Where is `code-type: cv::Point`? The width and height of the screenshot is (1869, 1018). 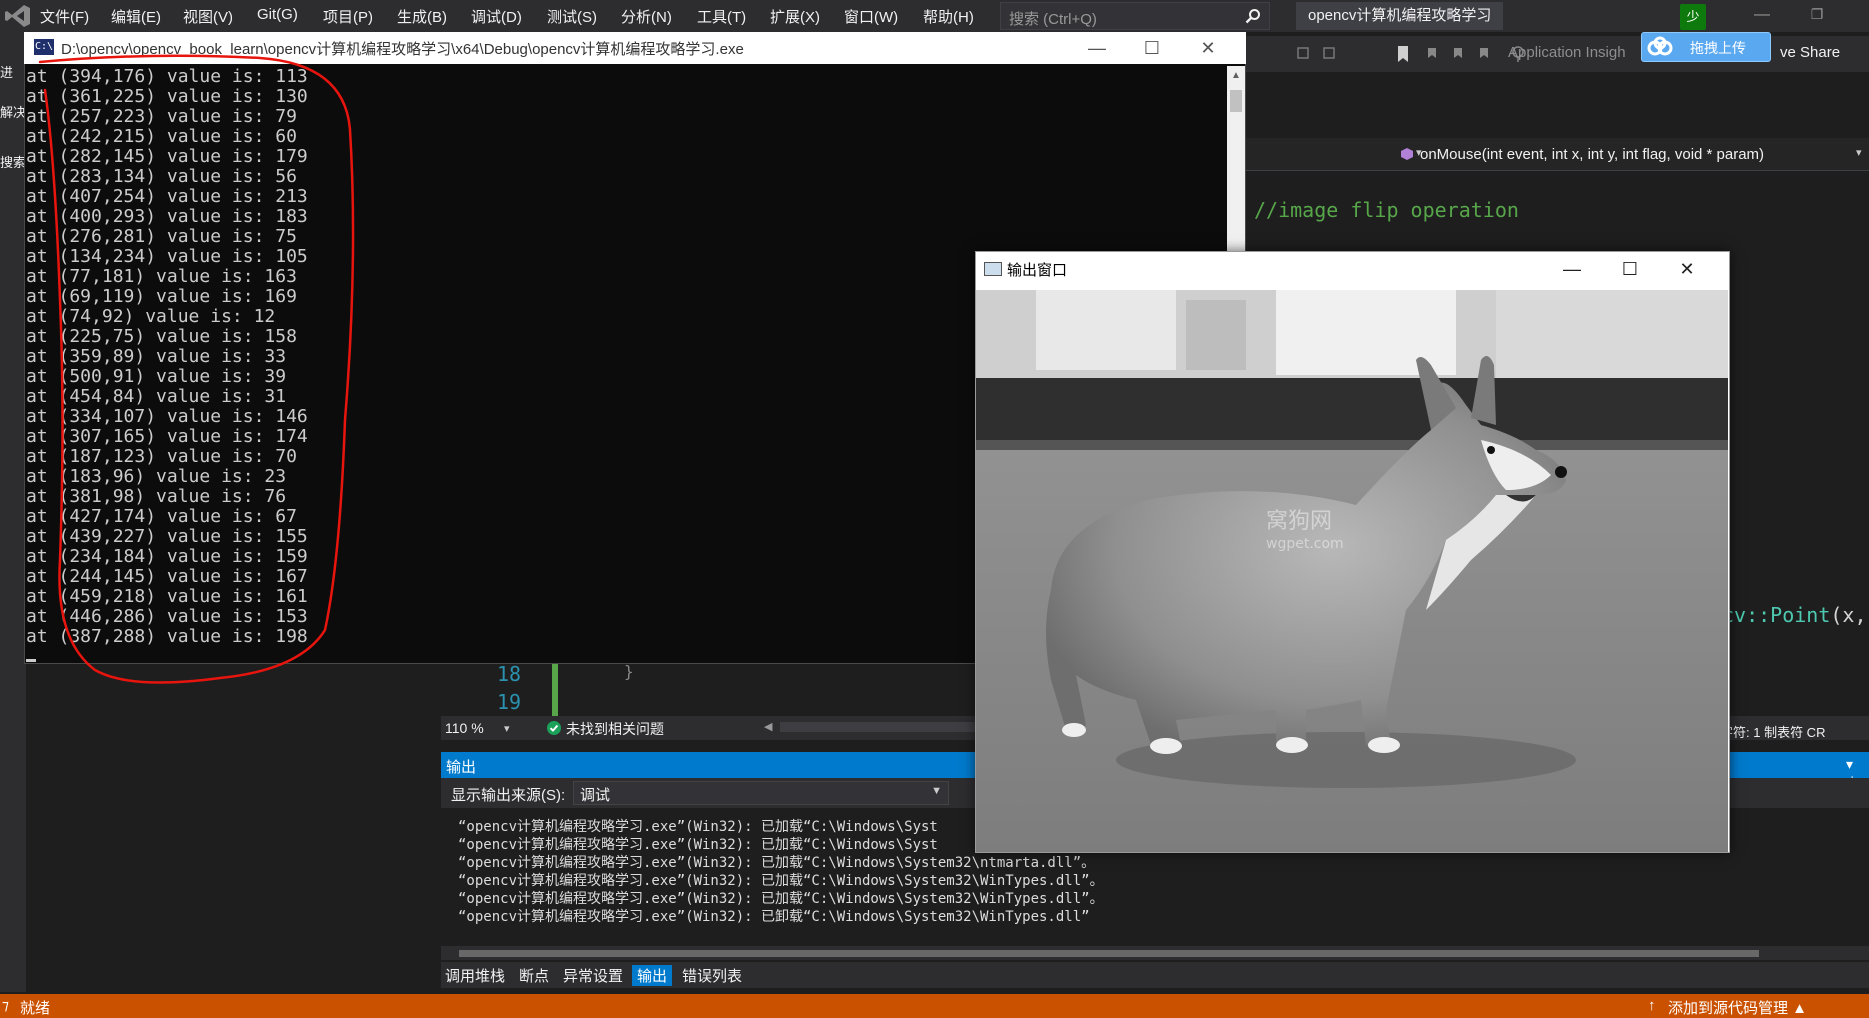 code-type: cv::Point is located at coordinates (1776, 615).